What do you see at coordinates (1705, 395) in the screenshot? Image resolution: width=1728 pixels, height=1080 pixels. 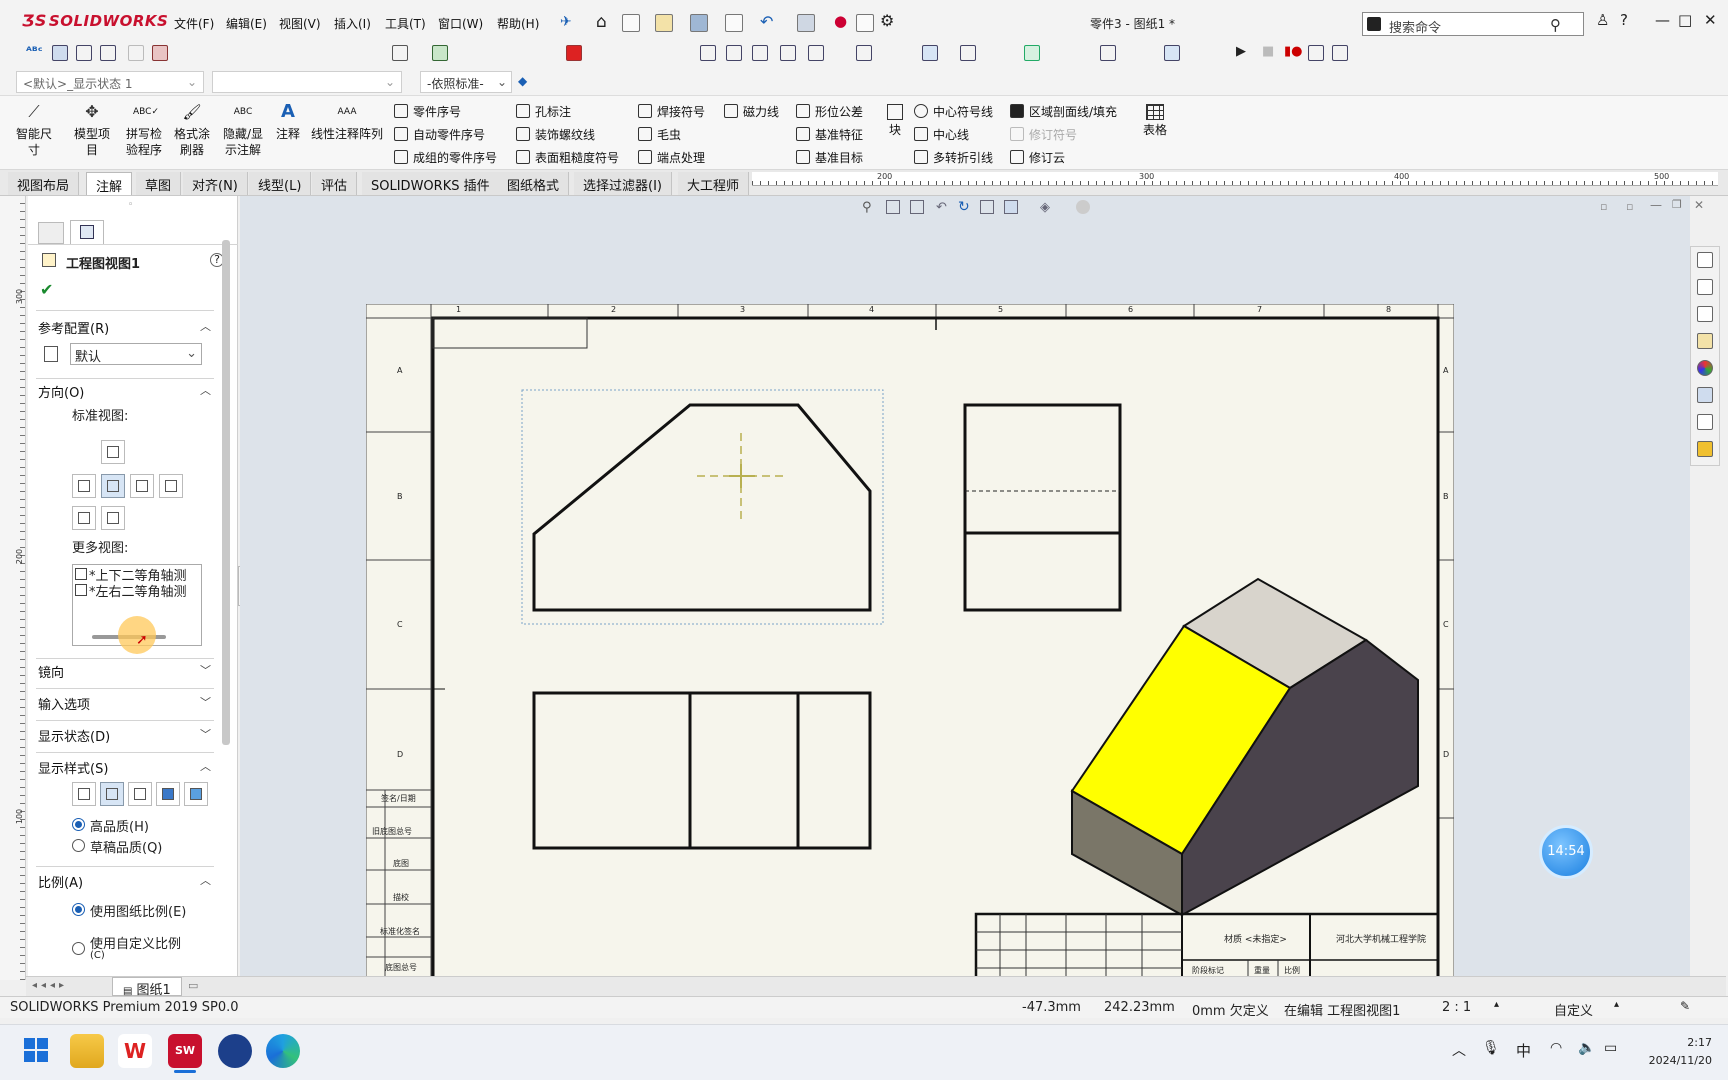 I see `task-pane-properties-icon` at bounding box center [1705, 395].